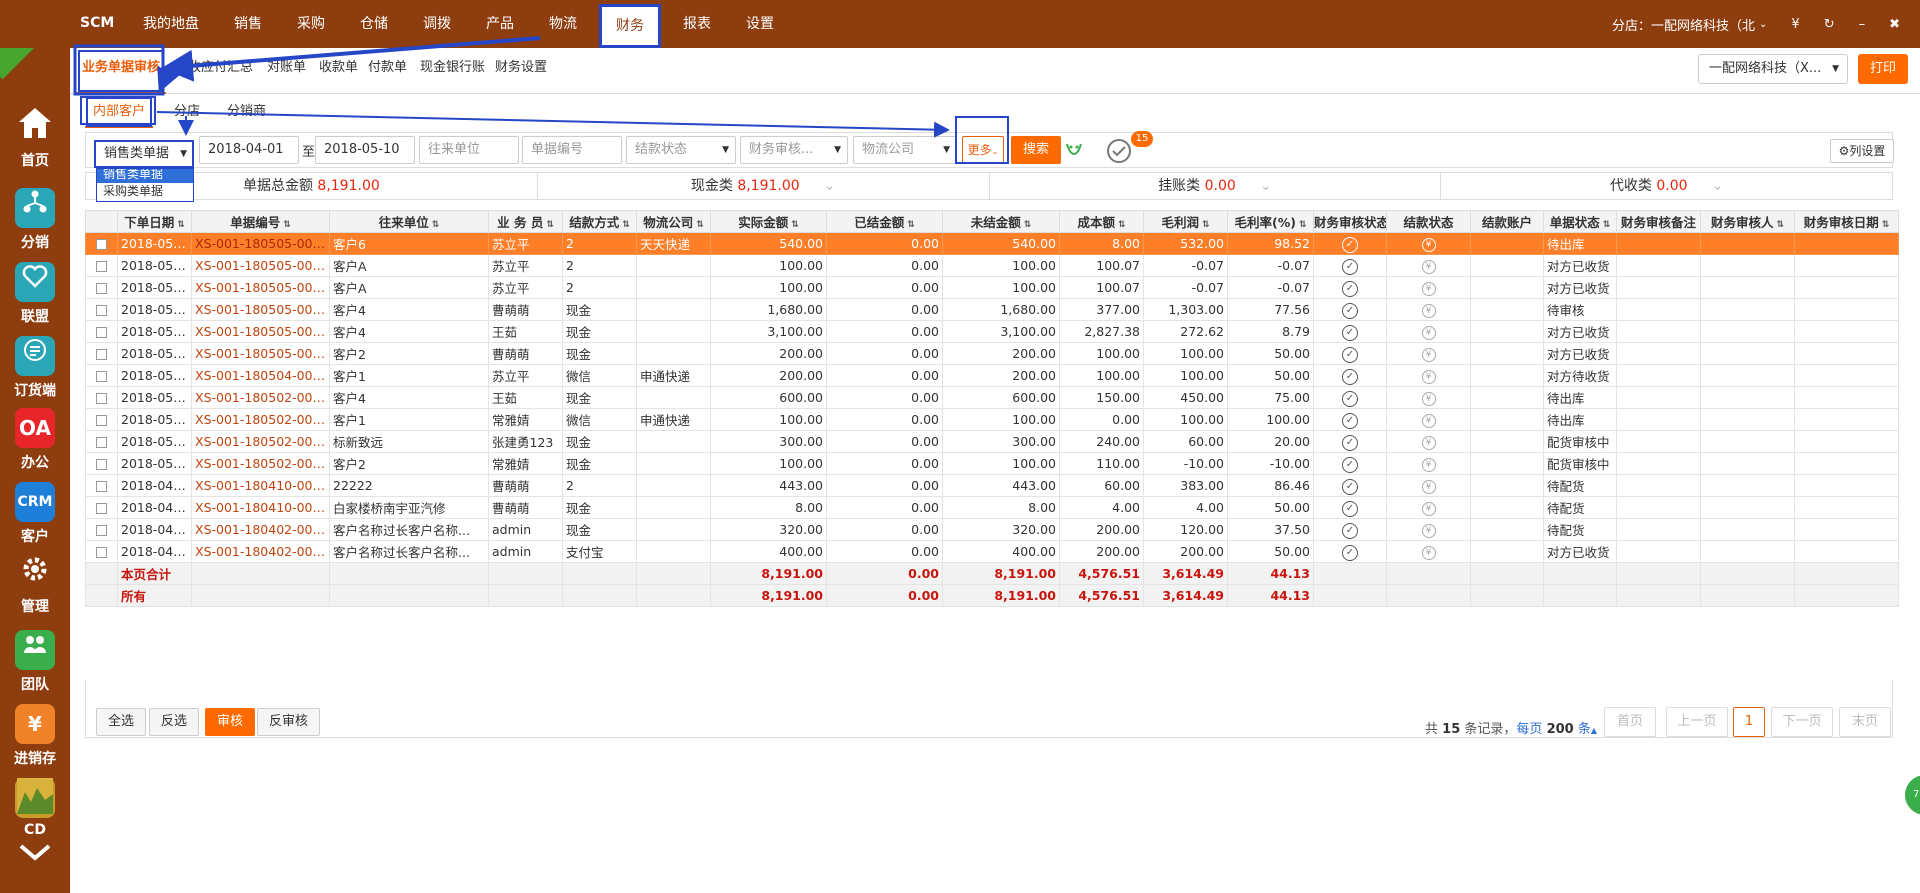  Describe the element at coordinates (121, 71) in the screenshot. I see `subnav-doc-audit: 业务单据审核` at that location.